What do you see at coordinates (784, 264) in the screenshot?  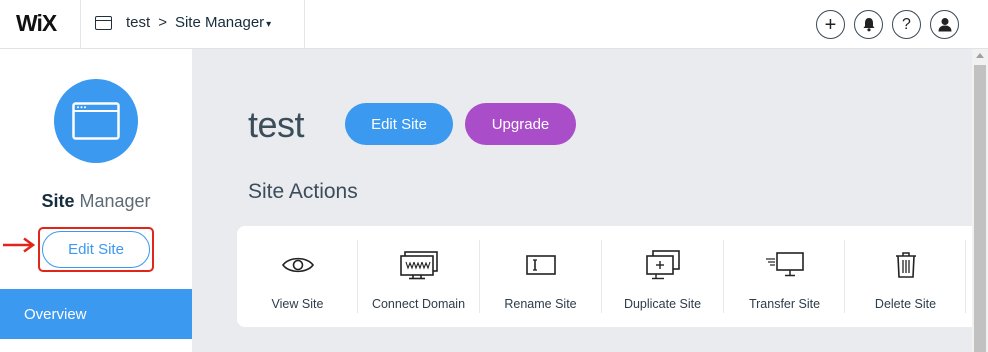 I see `transfer-icon` at bounding box center [784, 264].